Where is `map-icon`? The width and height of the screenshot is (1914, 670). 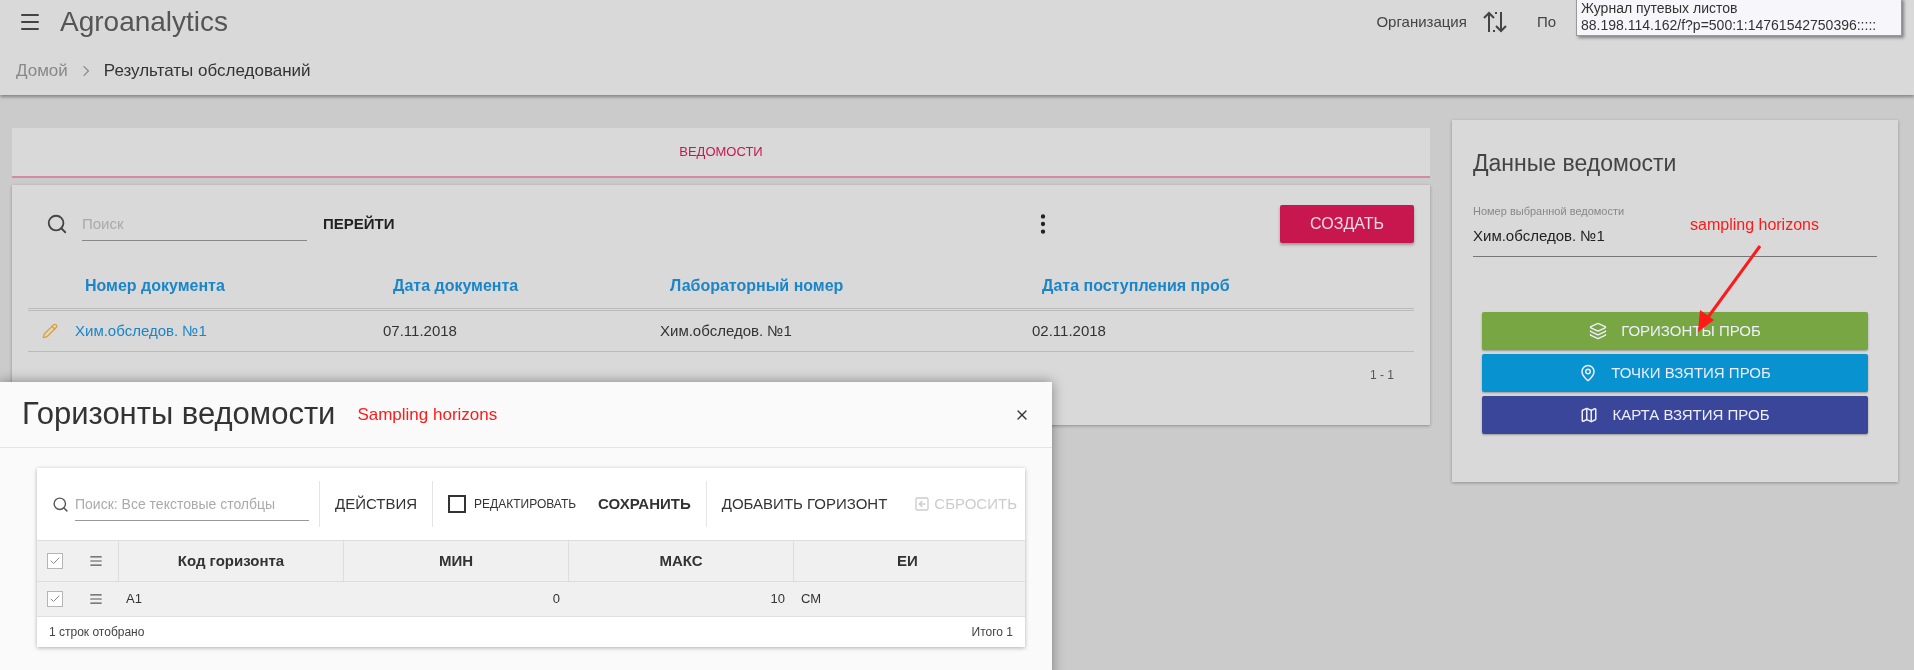 map-icon is located at coordinates (1589, 415).